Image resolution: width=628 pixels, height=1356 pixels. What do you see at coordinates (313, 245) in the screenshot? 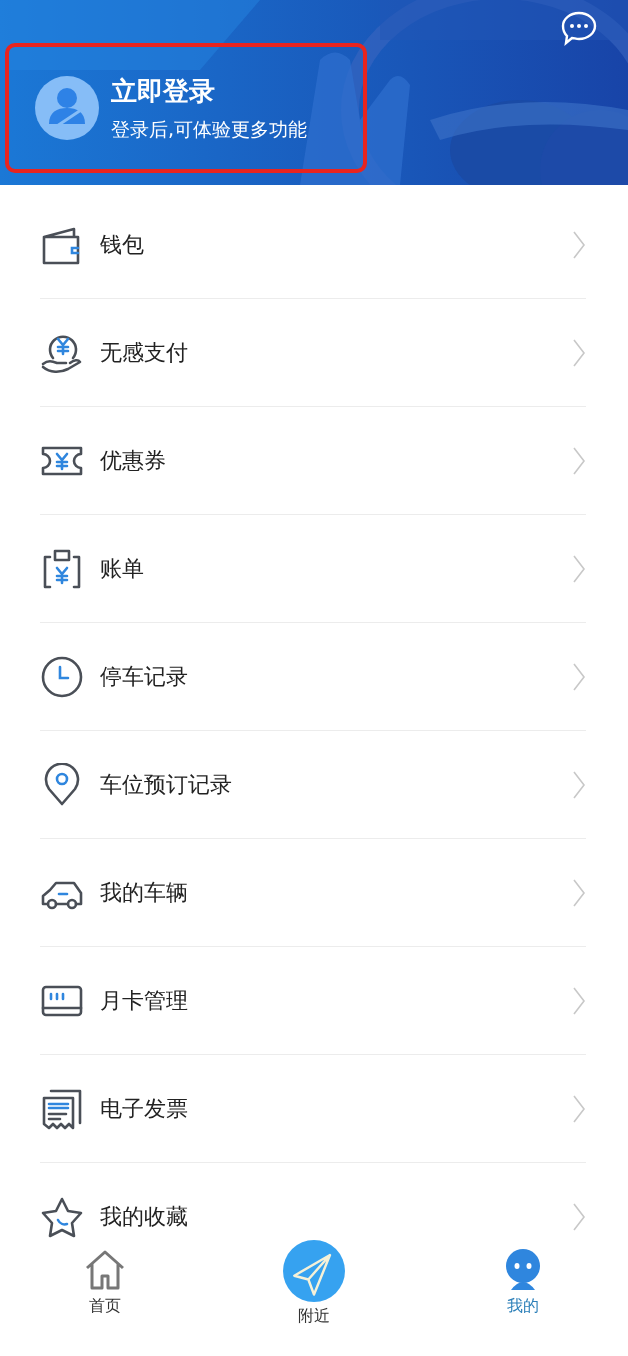
I see `menu-item: 钱包` at bounding box center [313, 245].